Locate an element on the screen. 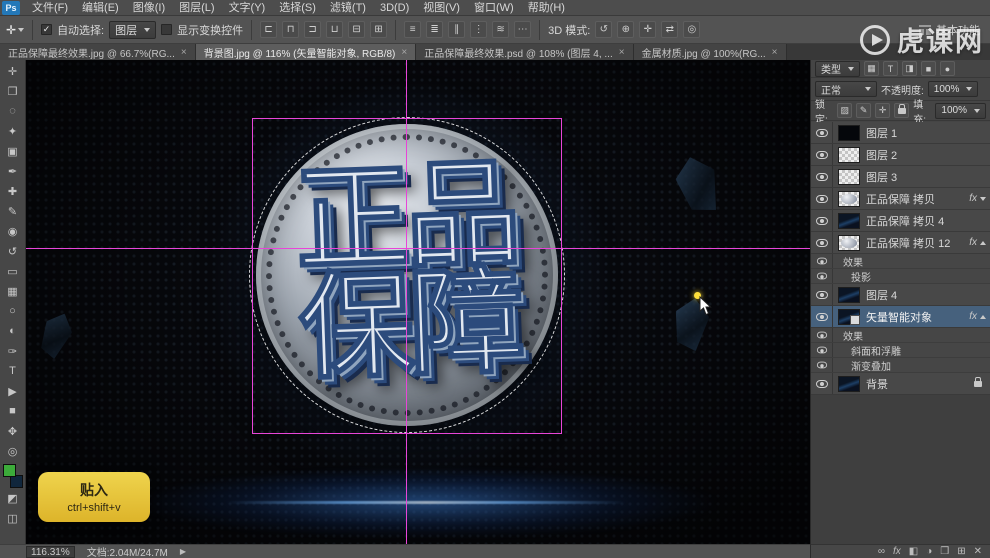 The image size is (990, 558). menu-file: 文件(F) is located at coordinates (50, 8).